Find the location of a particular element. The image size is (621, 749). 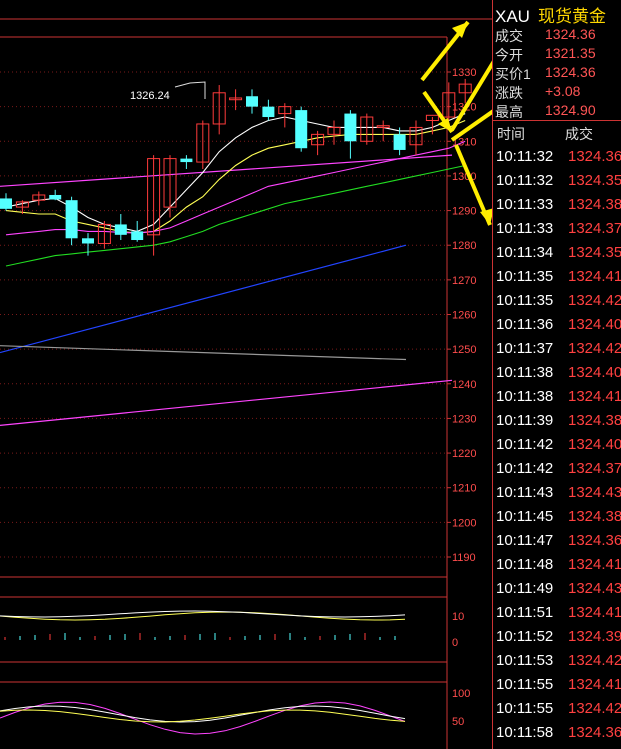

tick-row: 10:11:48 1324.41 is located at coordinates (558, 568).